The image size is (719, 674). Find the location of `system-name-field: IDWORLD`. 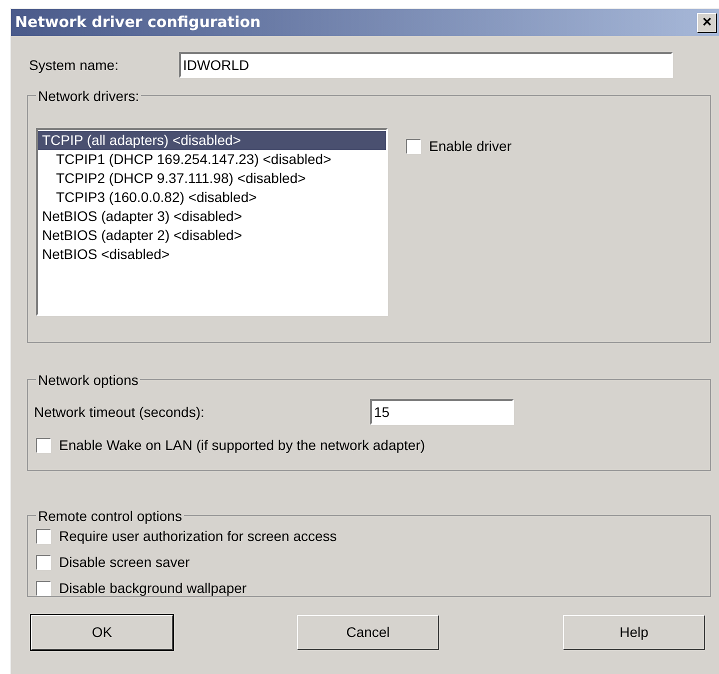

system-name-field: IDWORLD is located at coordinates (426, 65).